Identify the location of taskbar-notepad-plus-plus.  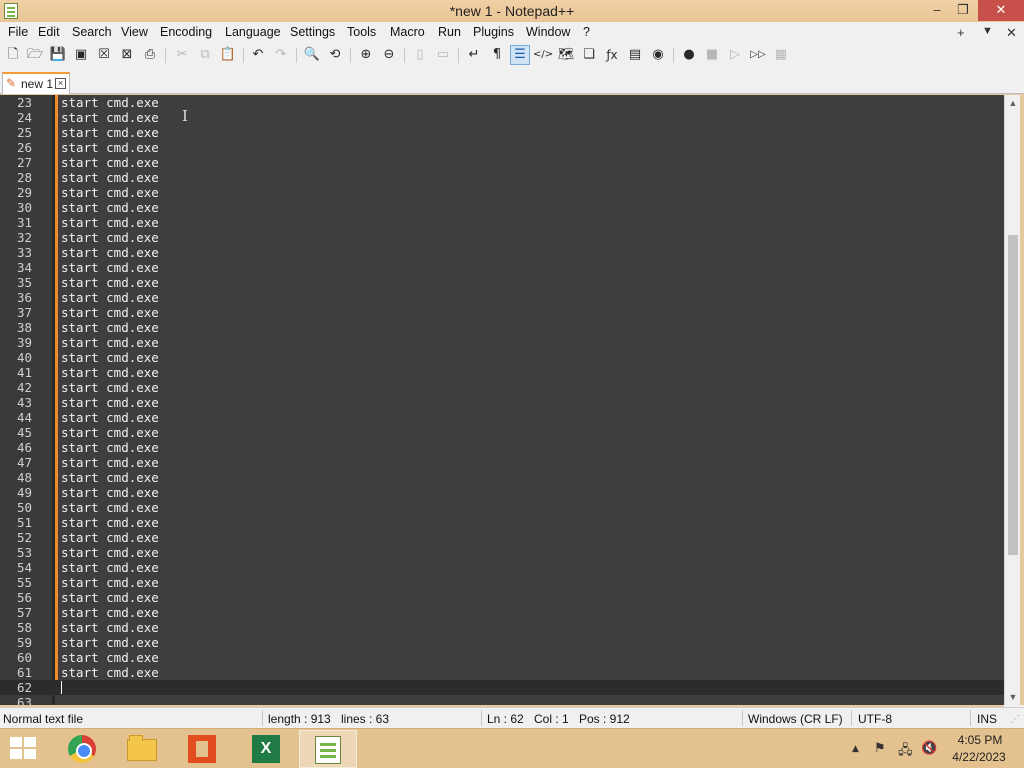
(328, 749).